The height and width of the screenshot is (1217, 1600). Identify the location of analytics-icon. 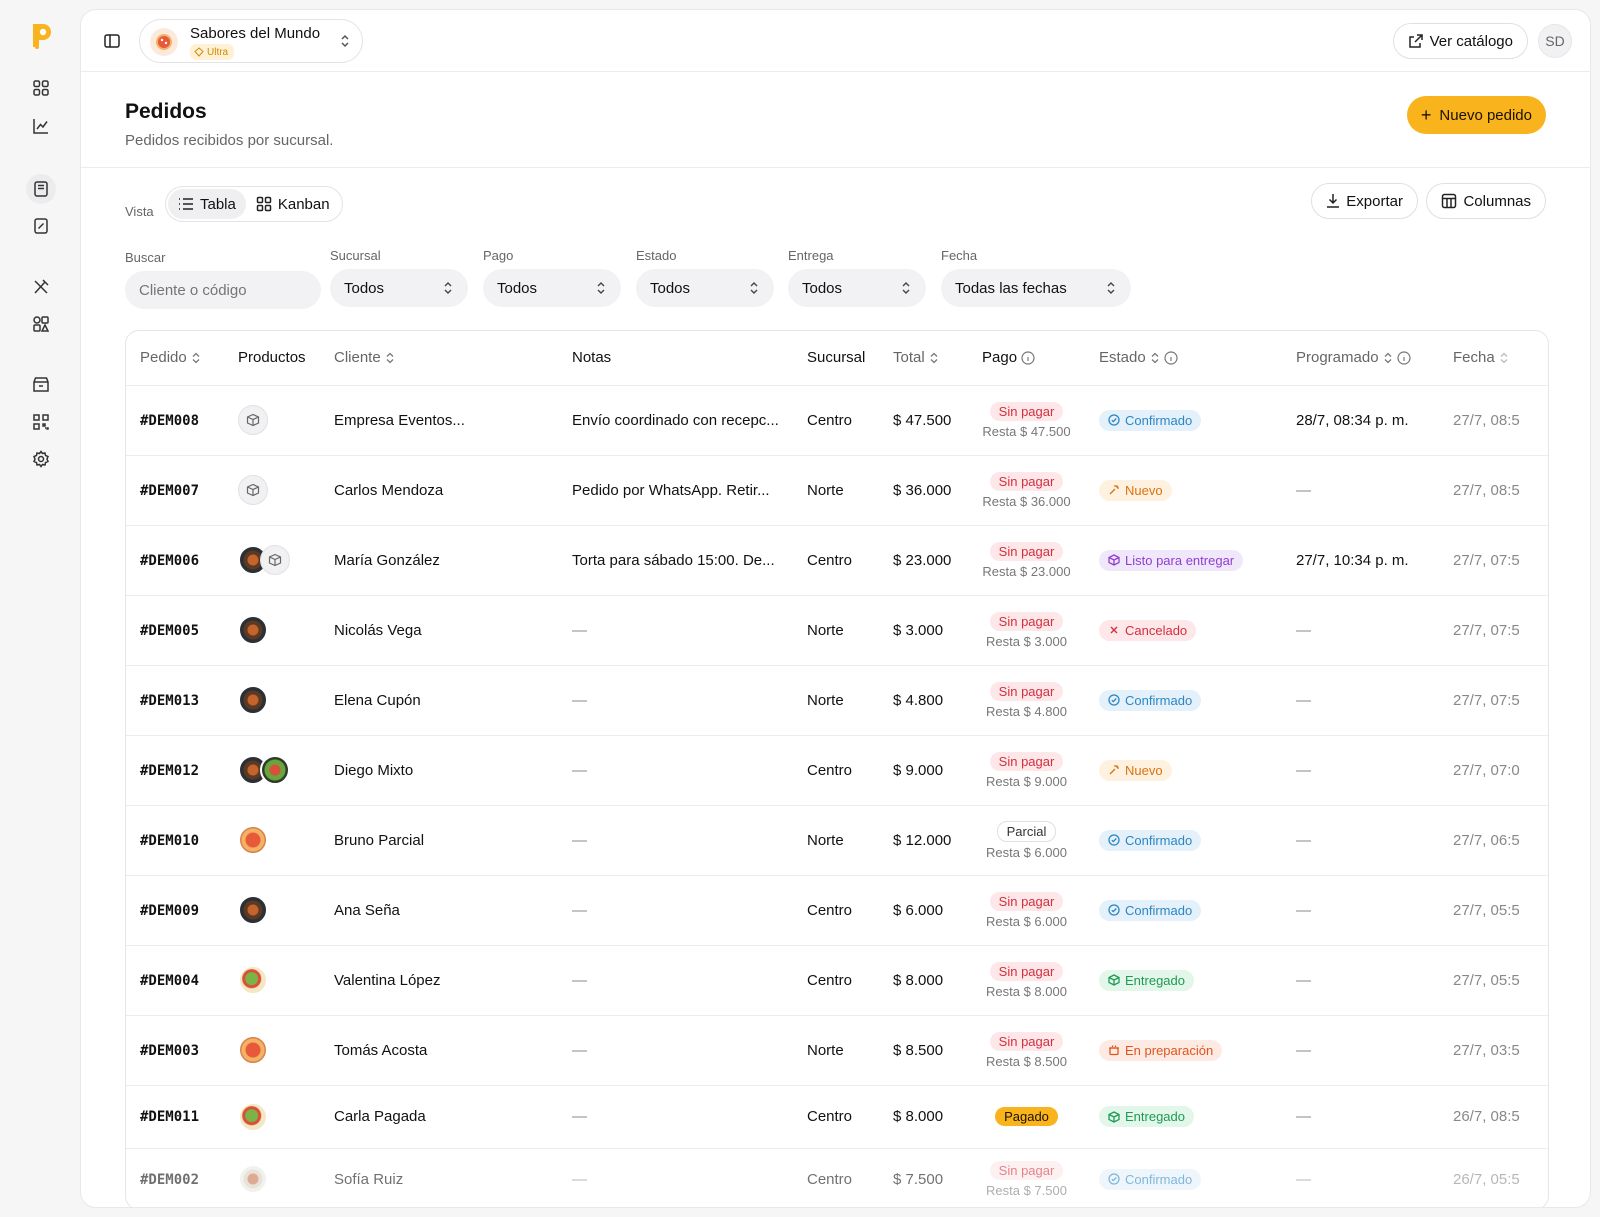
(41, 126).